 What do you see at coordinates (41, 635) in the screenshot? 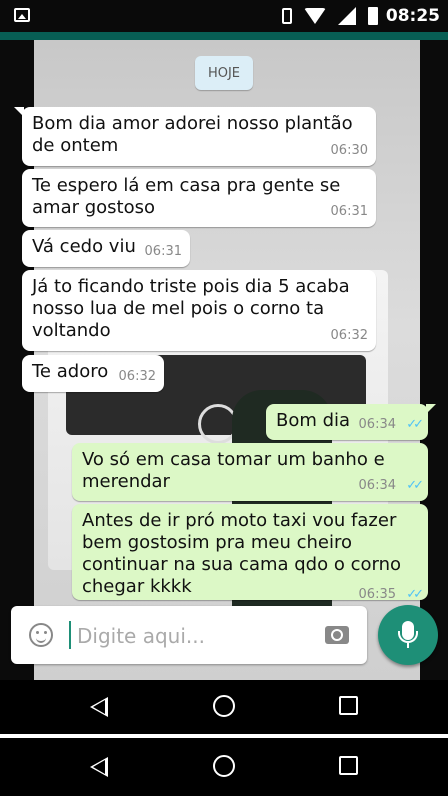
I see `emoji-icon` at bounding box center [41, 635].